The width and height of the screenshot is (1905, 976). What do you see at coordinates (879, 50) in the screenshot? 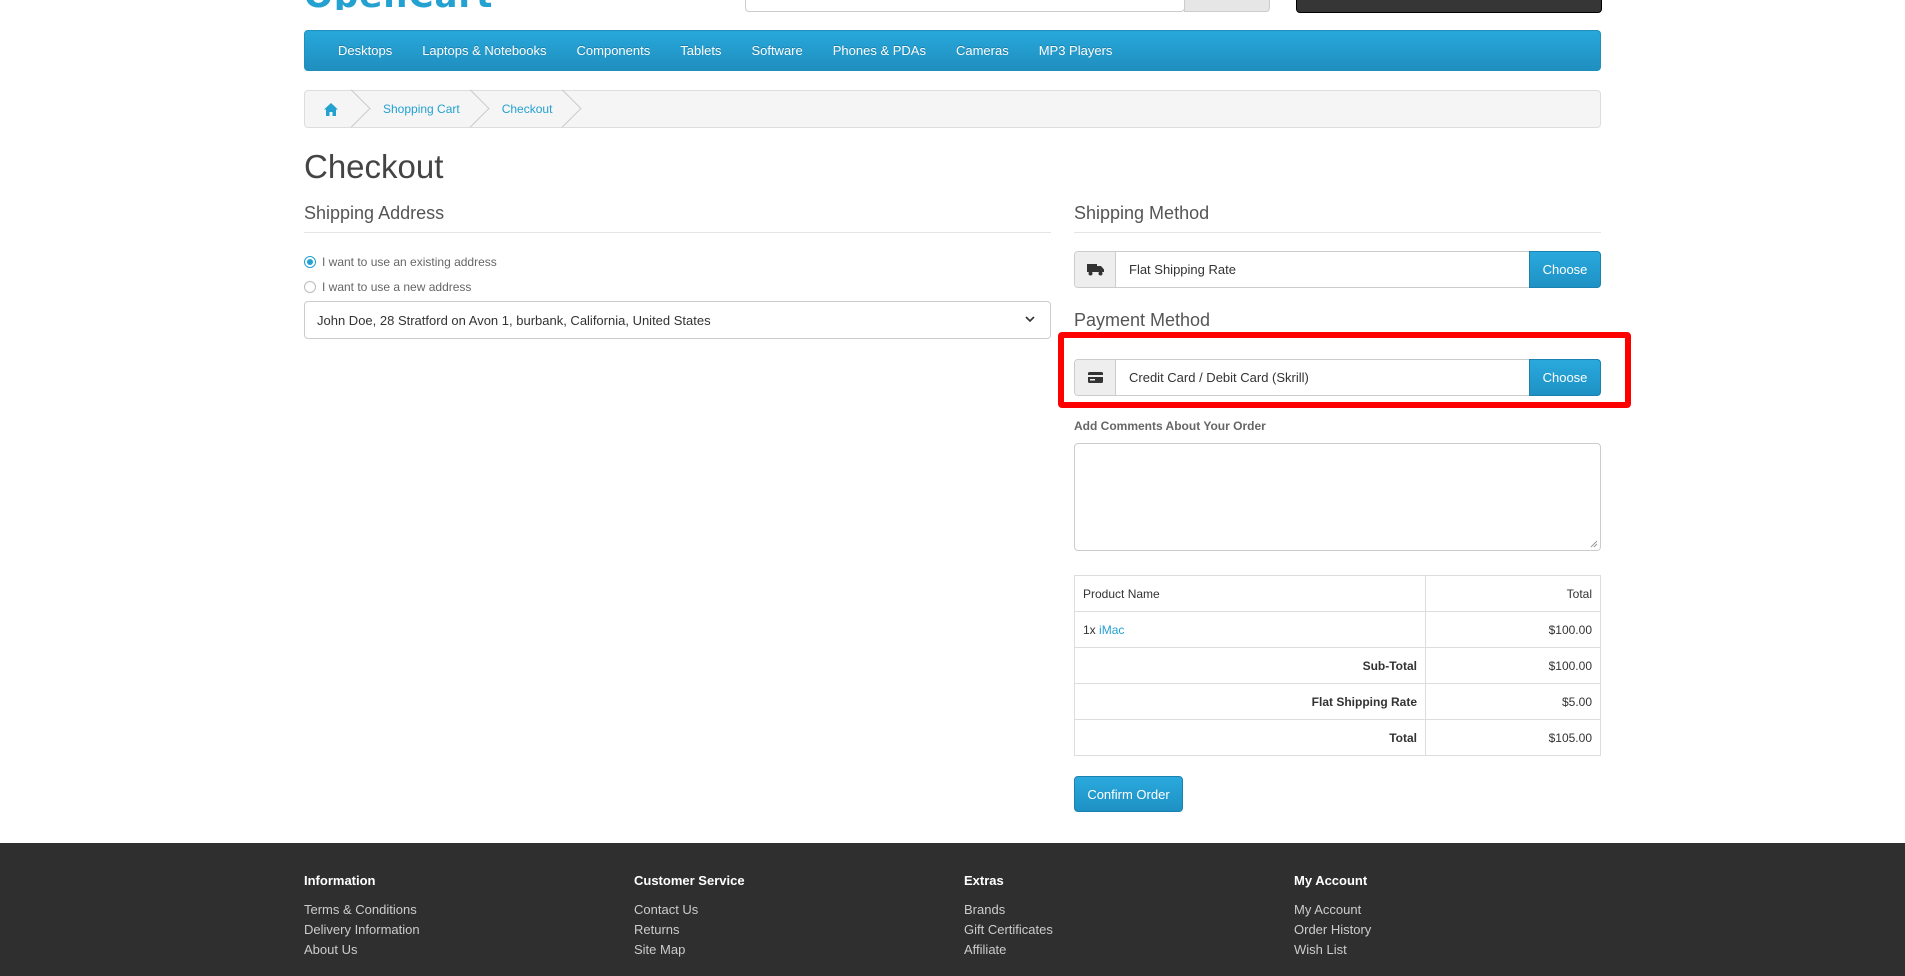
I see `menu-item-phones: Phones & PDAs` at bounding box center [879, 50].